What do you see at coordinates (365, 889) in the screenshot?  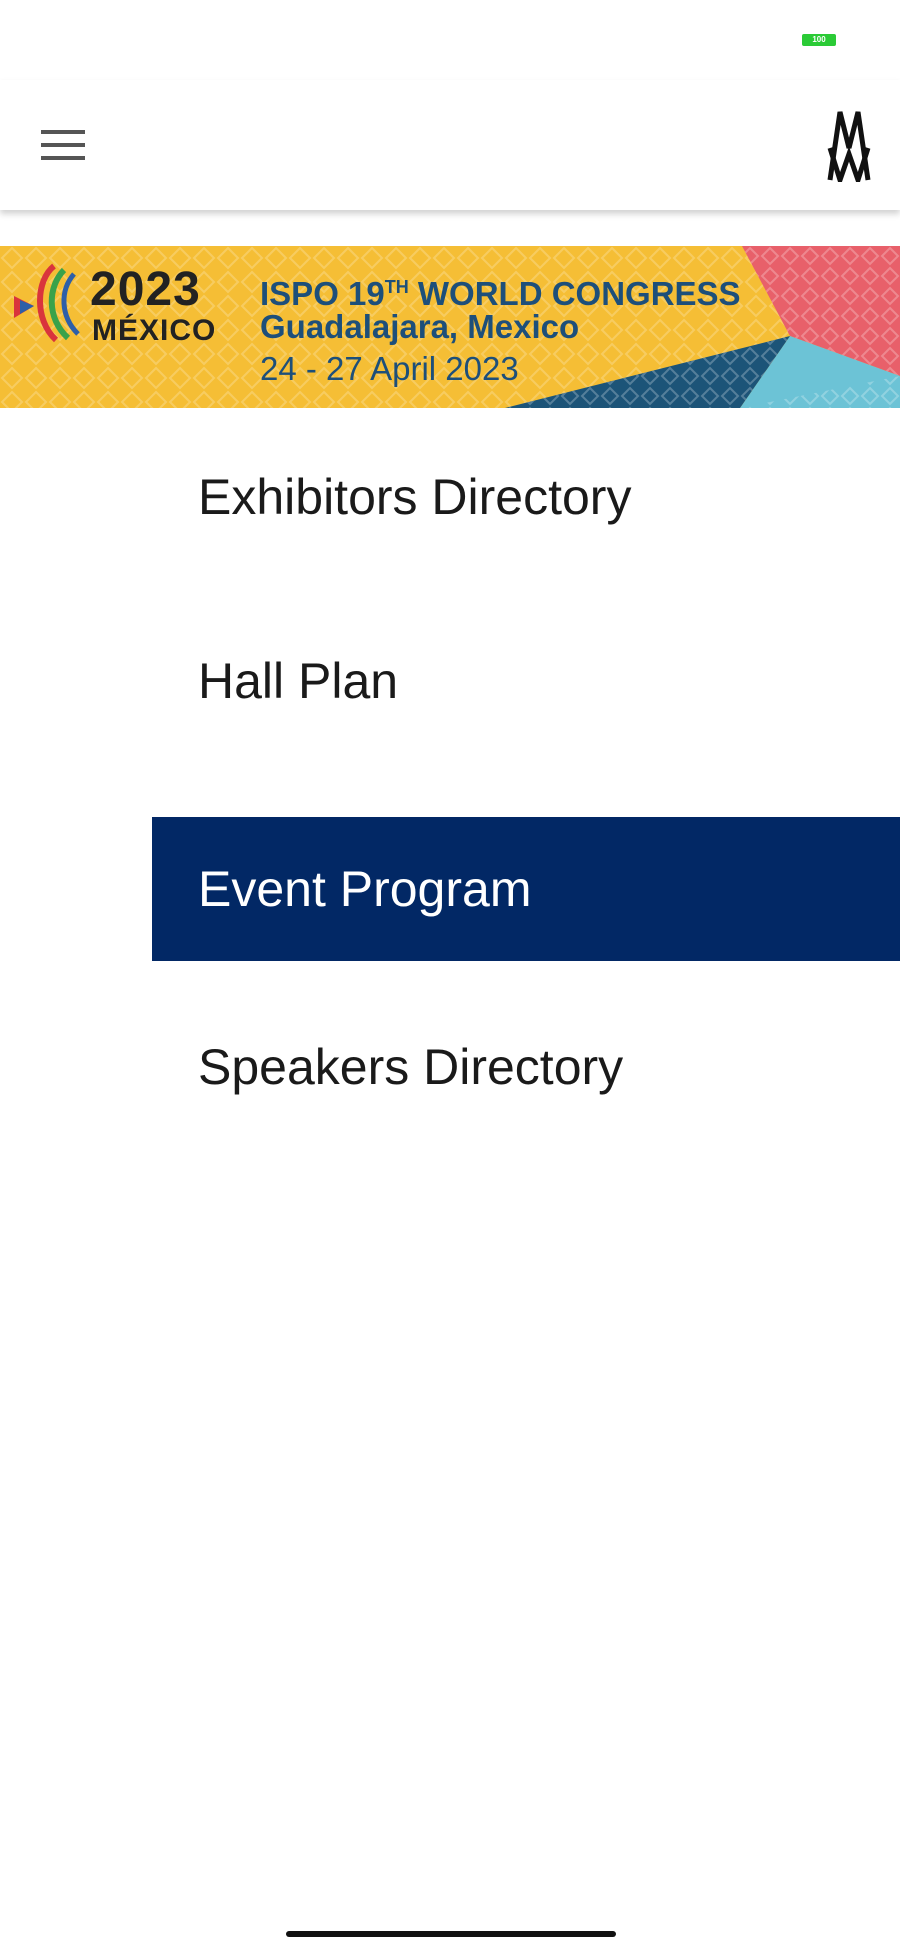 I see `menu-item-label: Event Program` at bounding box center [365, 889].